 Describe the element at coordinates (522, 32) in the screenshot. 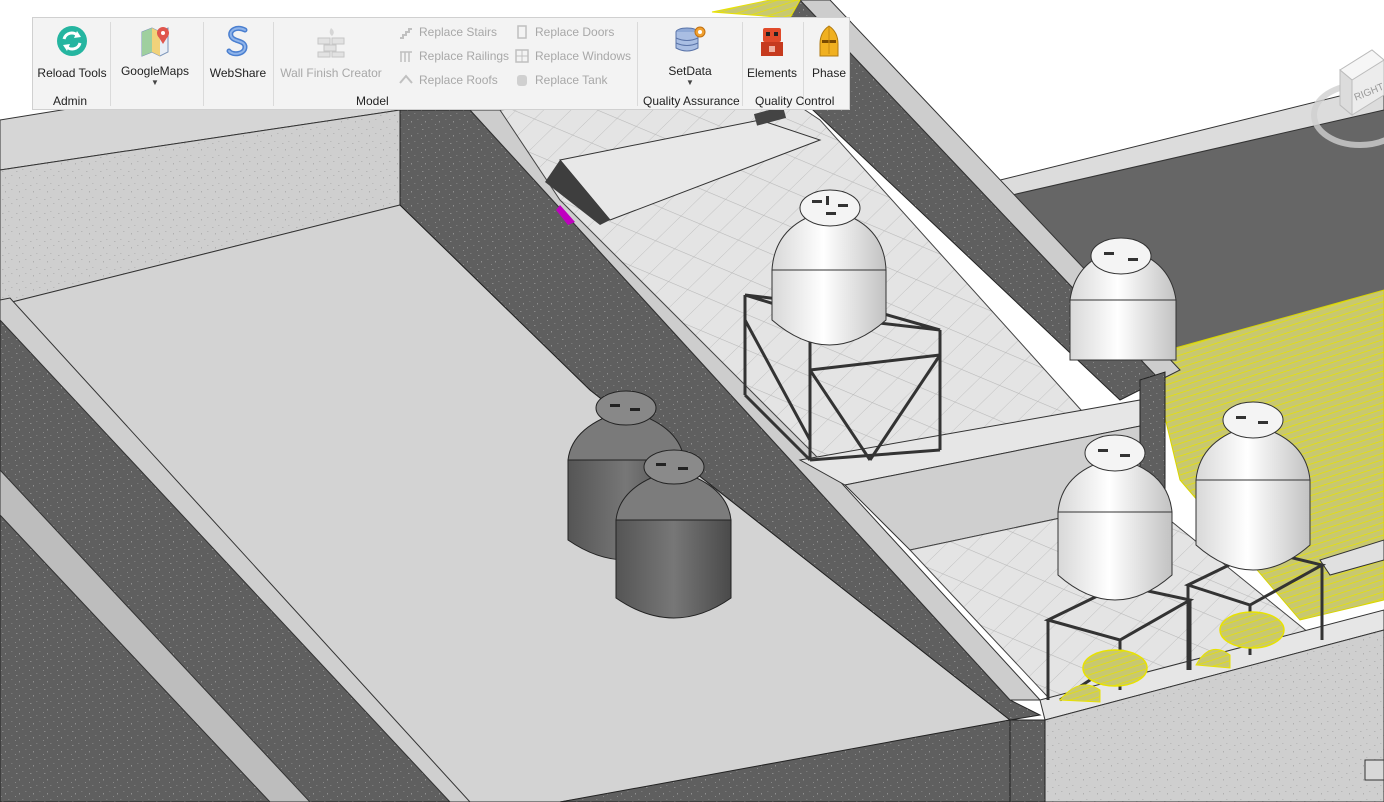

I see `door-icon` at that location.